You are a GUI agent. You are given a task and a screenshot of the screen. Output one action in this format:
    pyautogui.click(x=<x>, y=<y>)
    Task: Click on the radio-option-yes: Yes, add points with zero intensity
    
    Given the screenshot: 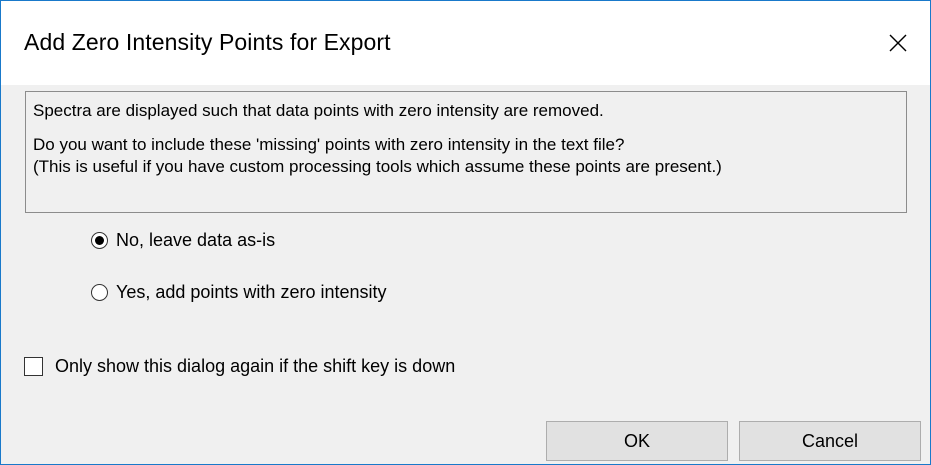 What is the action you would take?
    pyautogui.click(x=239, y=292)
    